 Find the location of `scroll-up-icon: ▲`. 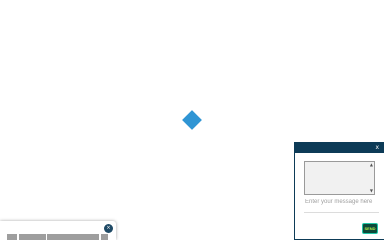

scroll-up-icon: ▲ is located at coordinates (371, 165).